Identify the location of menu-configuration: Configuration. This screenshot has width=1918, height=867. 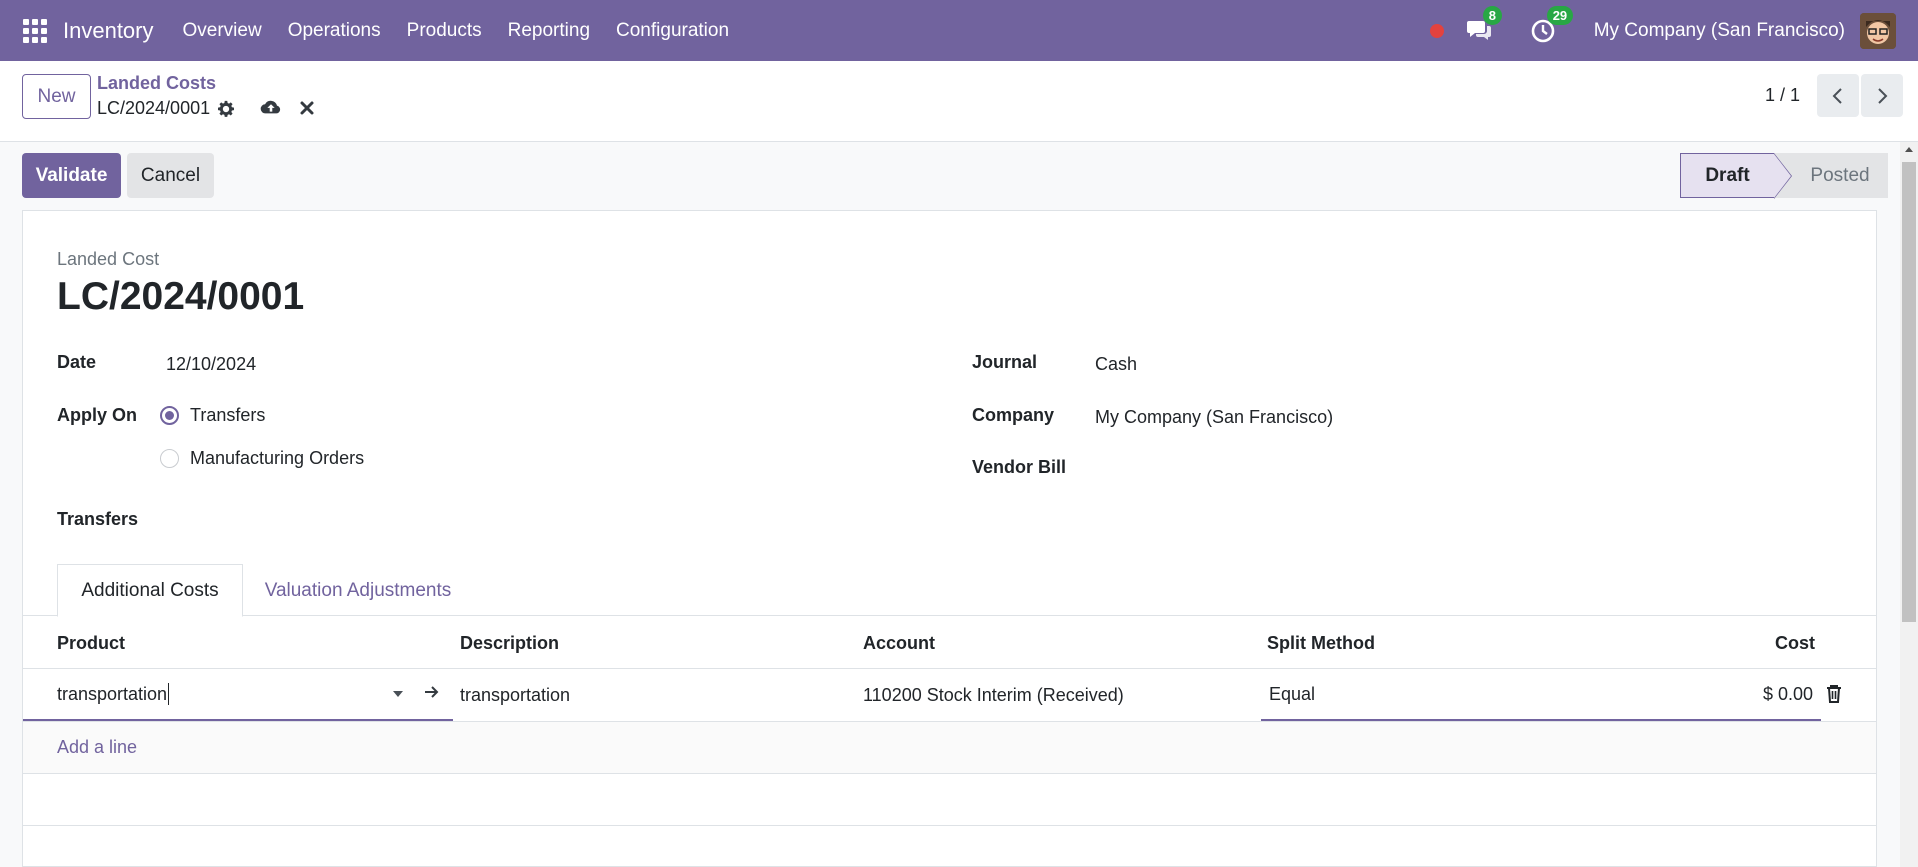
(672, 31).